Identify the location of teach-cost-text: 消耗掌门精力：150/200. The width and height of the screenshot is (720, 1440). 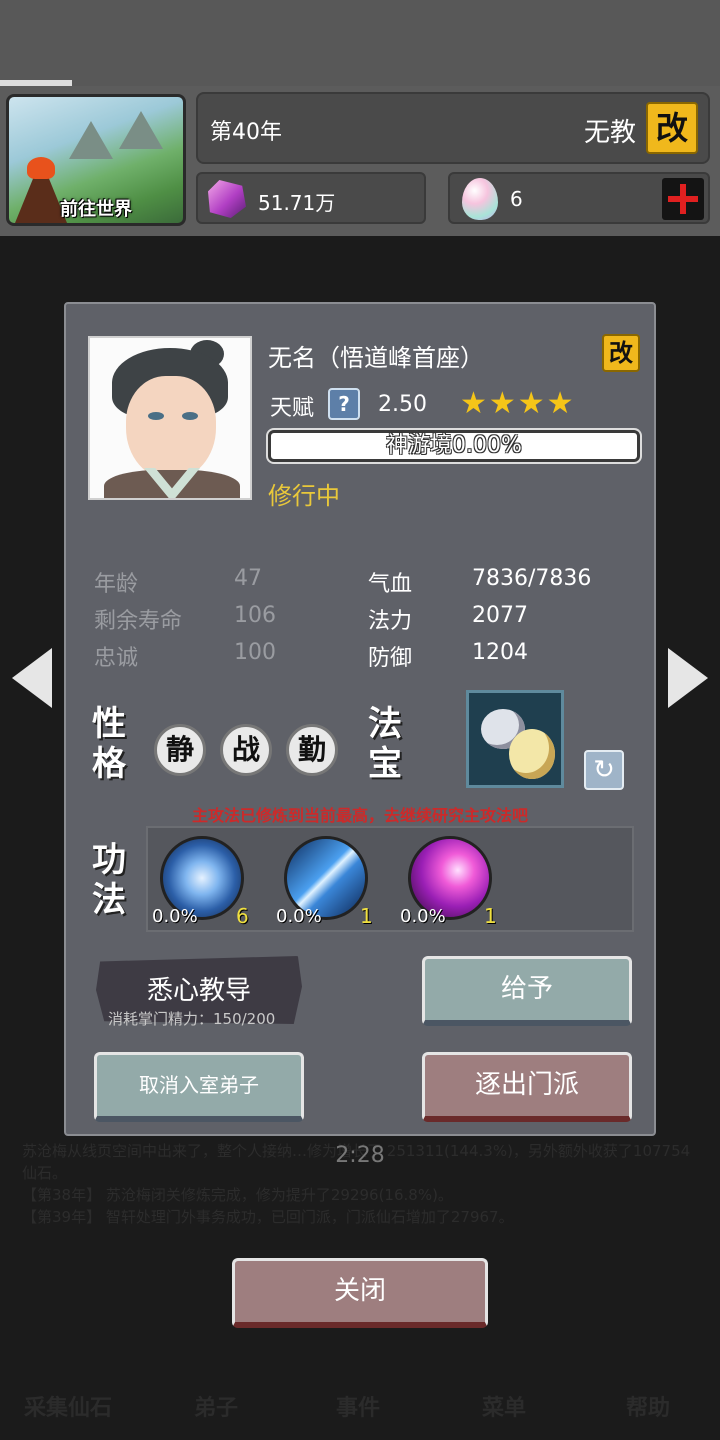
(192, 1019).